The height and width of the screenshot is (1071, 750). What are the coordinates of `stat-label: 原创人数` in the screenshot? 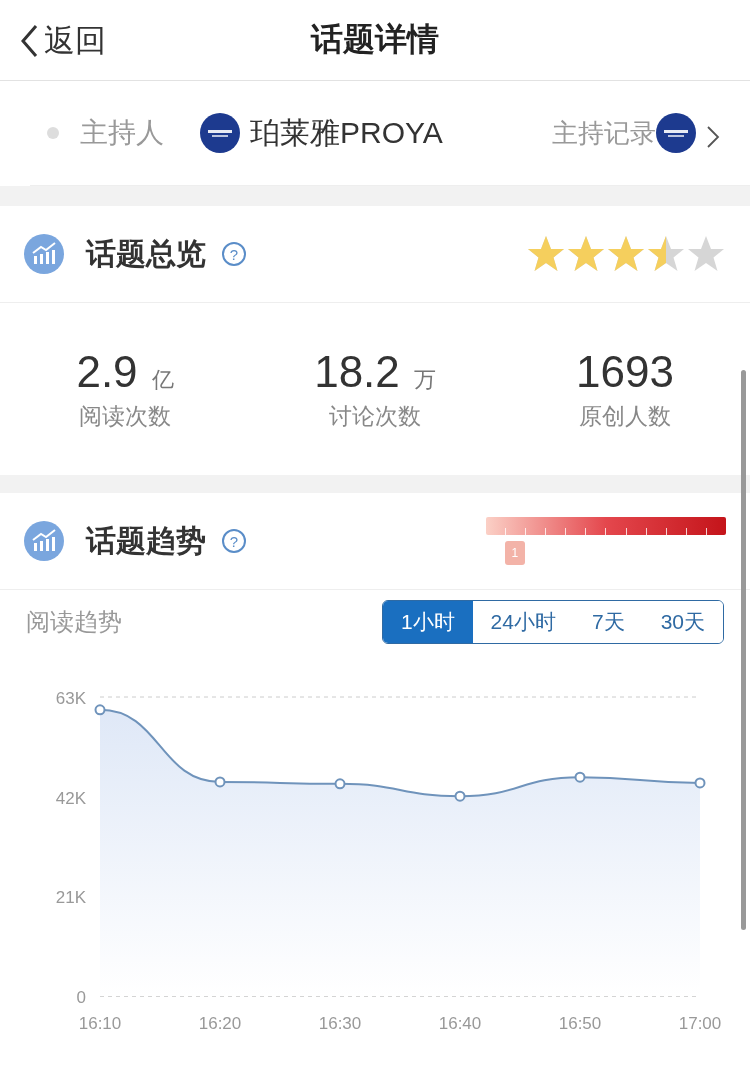 It's located at (625, 416).